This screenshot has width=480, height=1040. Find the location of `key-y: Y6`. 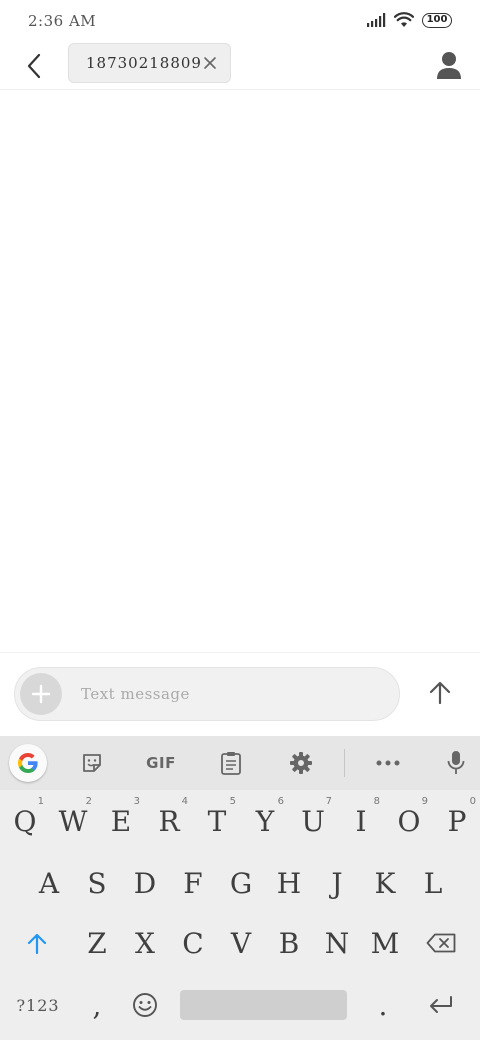

key-y: Y6 is located at coordinates (265, 821).